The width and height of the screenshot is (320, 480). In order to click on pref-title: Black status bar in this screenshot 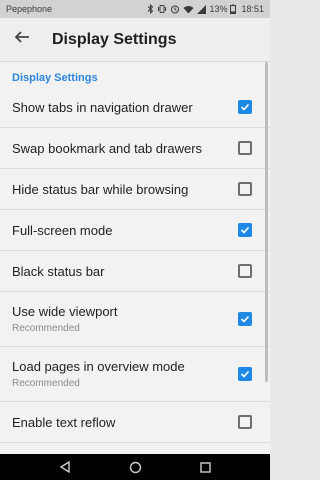, I will do `click(58, 271)`.